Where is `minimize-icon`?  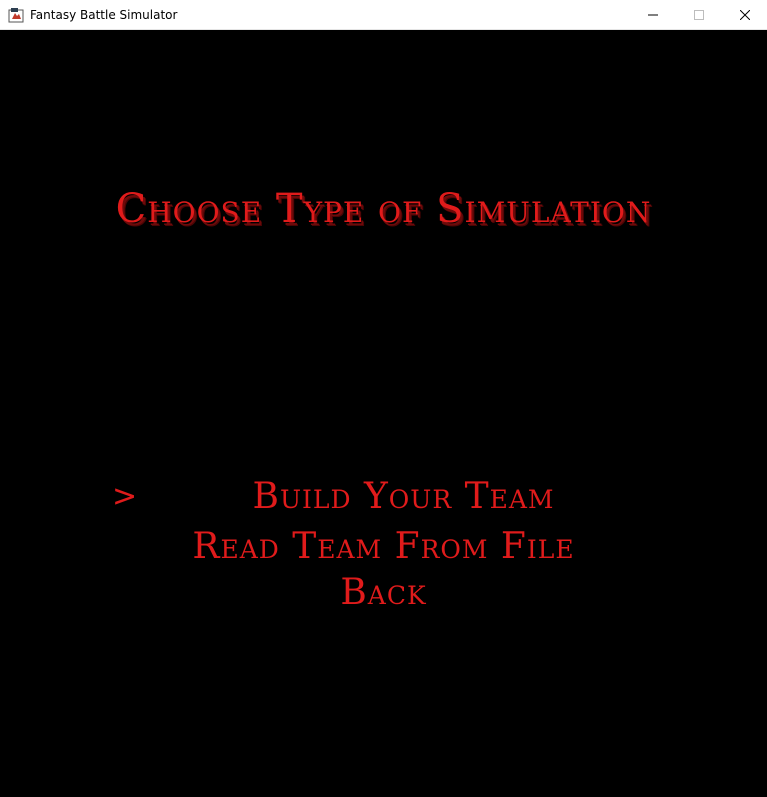
minimize-icon is located at coordinates (653, 15).